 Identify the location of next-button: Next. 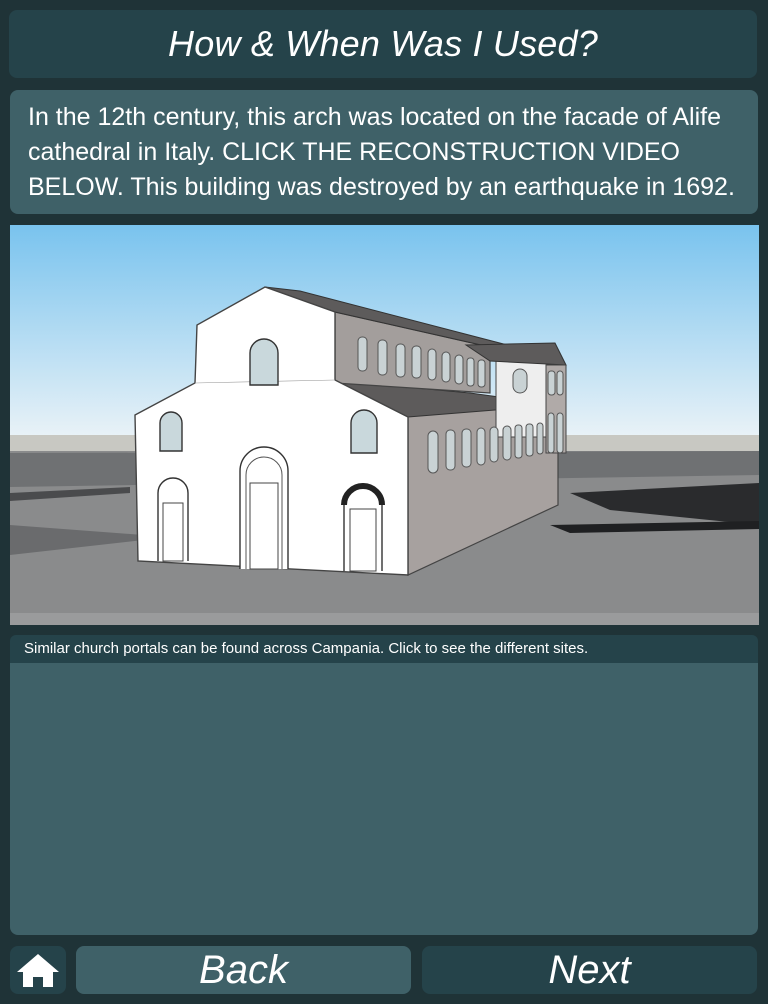
(589, 970).